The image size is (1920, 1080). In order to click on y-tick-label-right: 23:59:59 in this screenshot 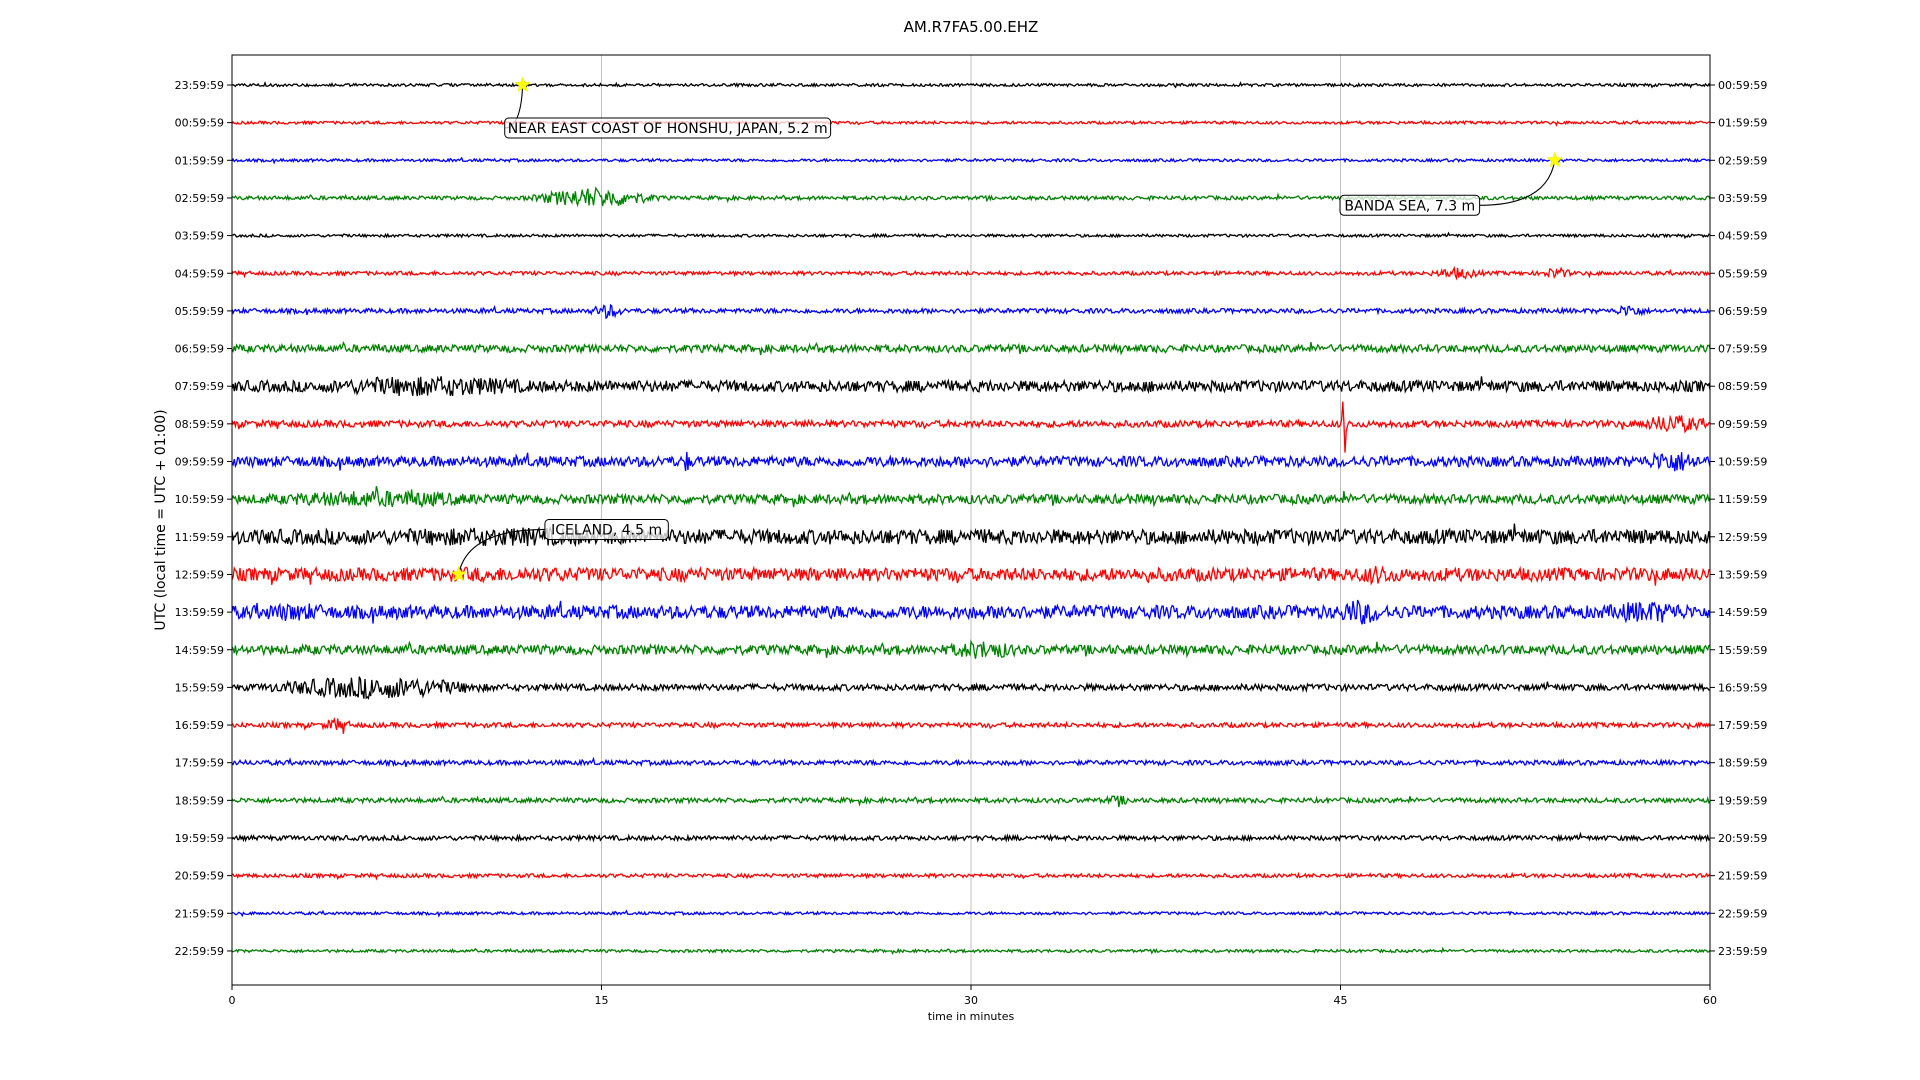, I will do `click(1742, 951)`.